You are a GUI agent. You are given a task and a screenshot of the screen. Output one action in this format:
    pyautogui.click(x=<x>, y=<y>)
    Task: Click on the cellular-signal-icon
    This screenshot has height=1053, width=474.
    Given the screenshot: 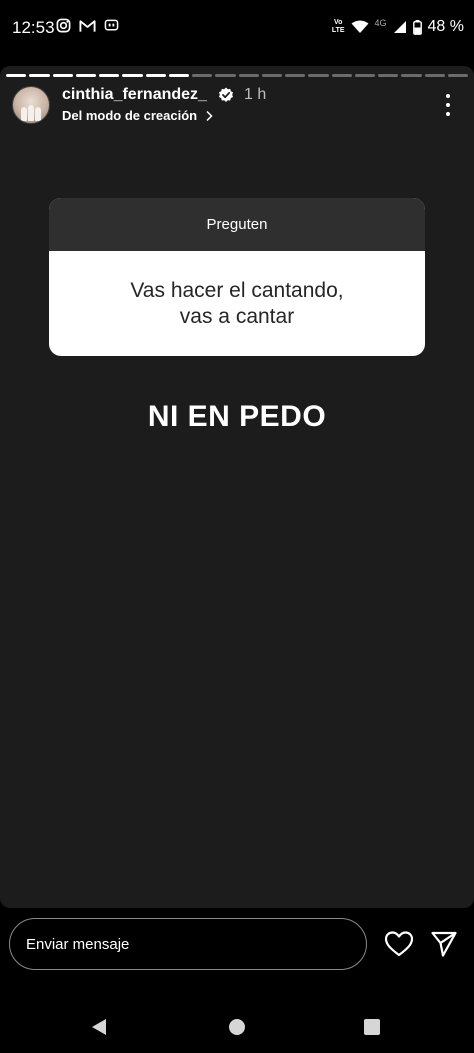 What is the action you would take?
    pyautogui.click(x=399, y=27)
    